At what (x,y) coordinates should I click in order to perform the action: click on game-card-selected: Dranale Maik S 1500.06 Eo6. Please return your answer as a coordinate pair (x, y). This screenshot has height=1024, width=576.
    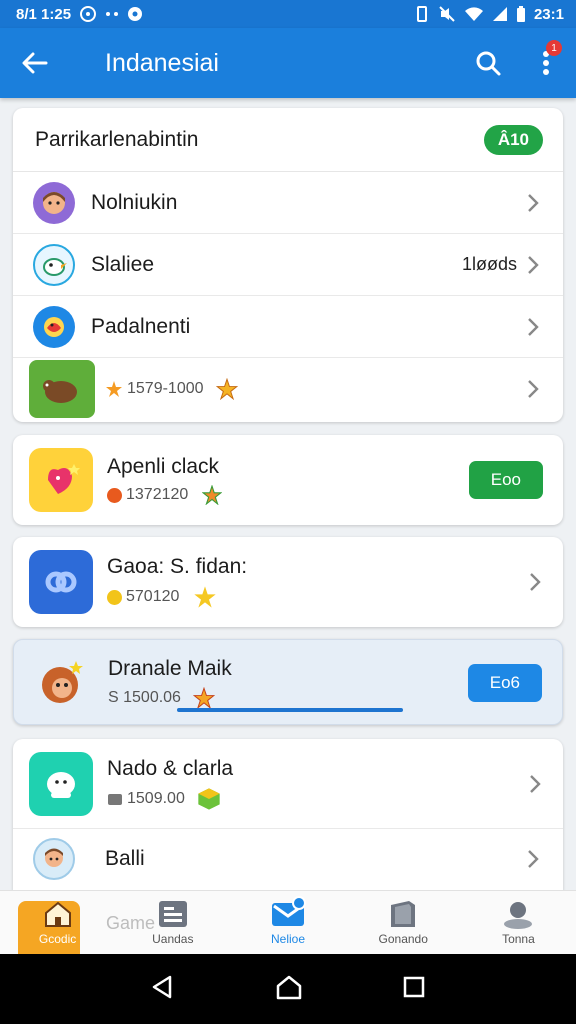
    Looking at the image, I should click on (288, 682).